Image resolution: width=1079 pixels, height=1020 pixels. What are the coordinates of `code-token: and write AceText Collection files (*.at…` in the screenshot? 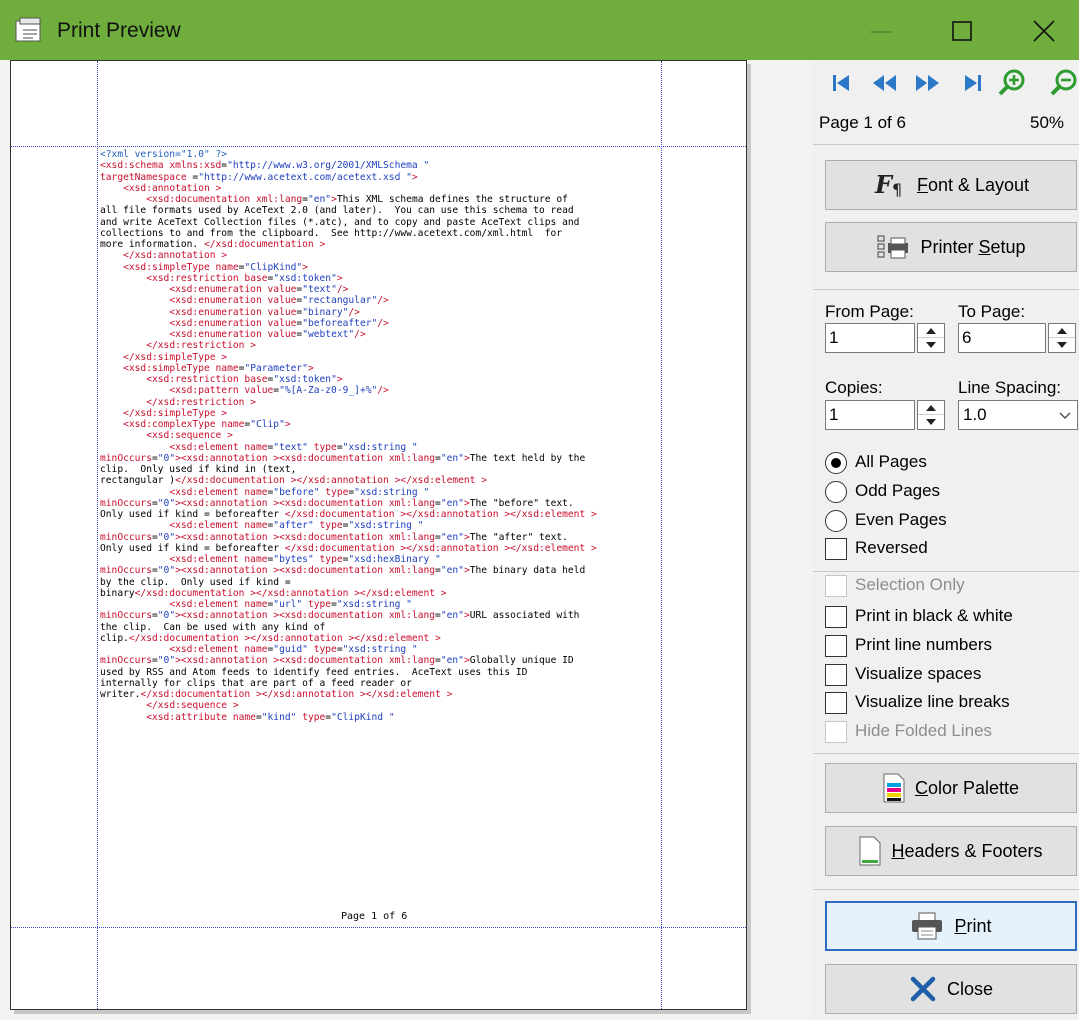 It's located at (340, 222).